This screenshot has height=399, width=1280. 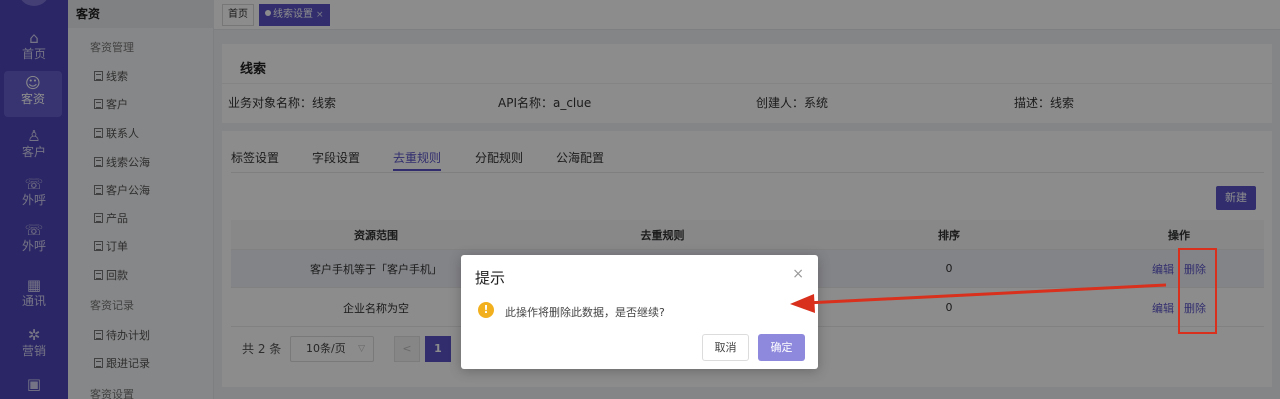 I want to click on annotation-arrow, so click(x=978, y=298).